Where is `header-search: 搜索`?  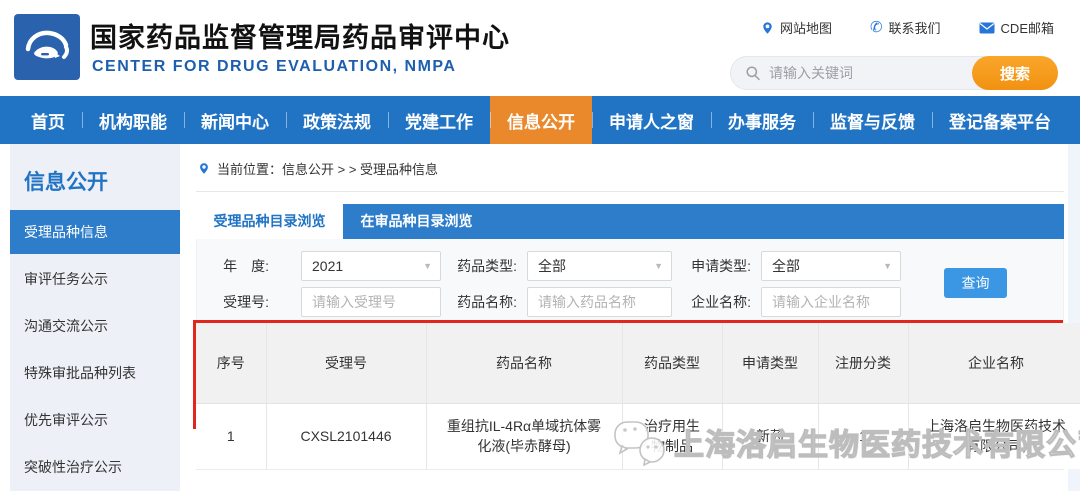
header-search: 搜索 is located at coordinates (894, 73).